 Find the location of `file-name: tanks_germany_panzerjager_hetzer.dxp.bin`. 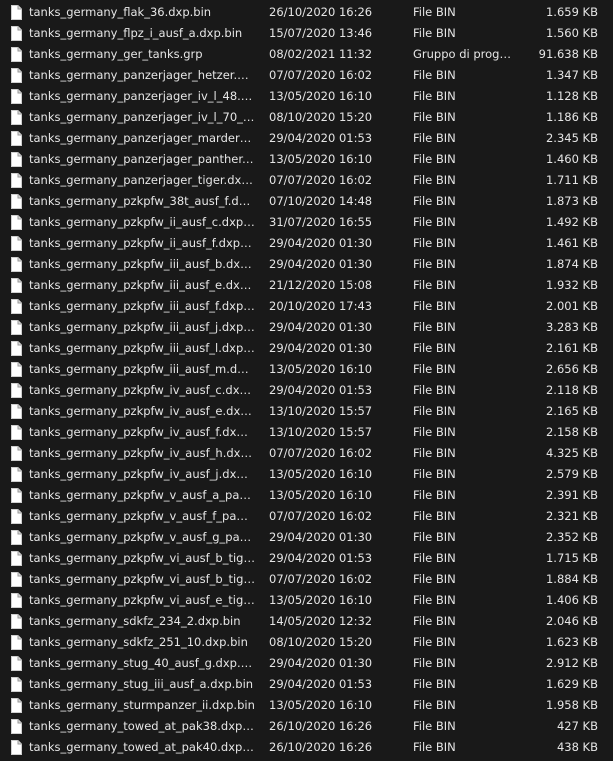

file-name: tanks_germany_panzerjager_hetzer.dxp.bin is located at coordinates (142, 75).